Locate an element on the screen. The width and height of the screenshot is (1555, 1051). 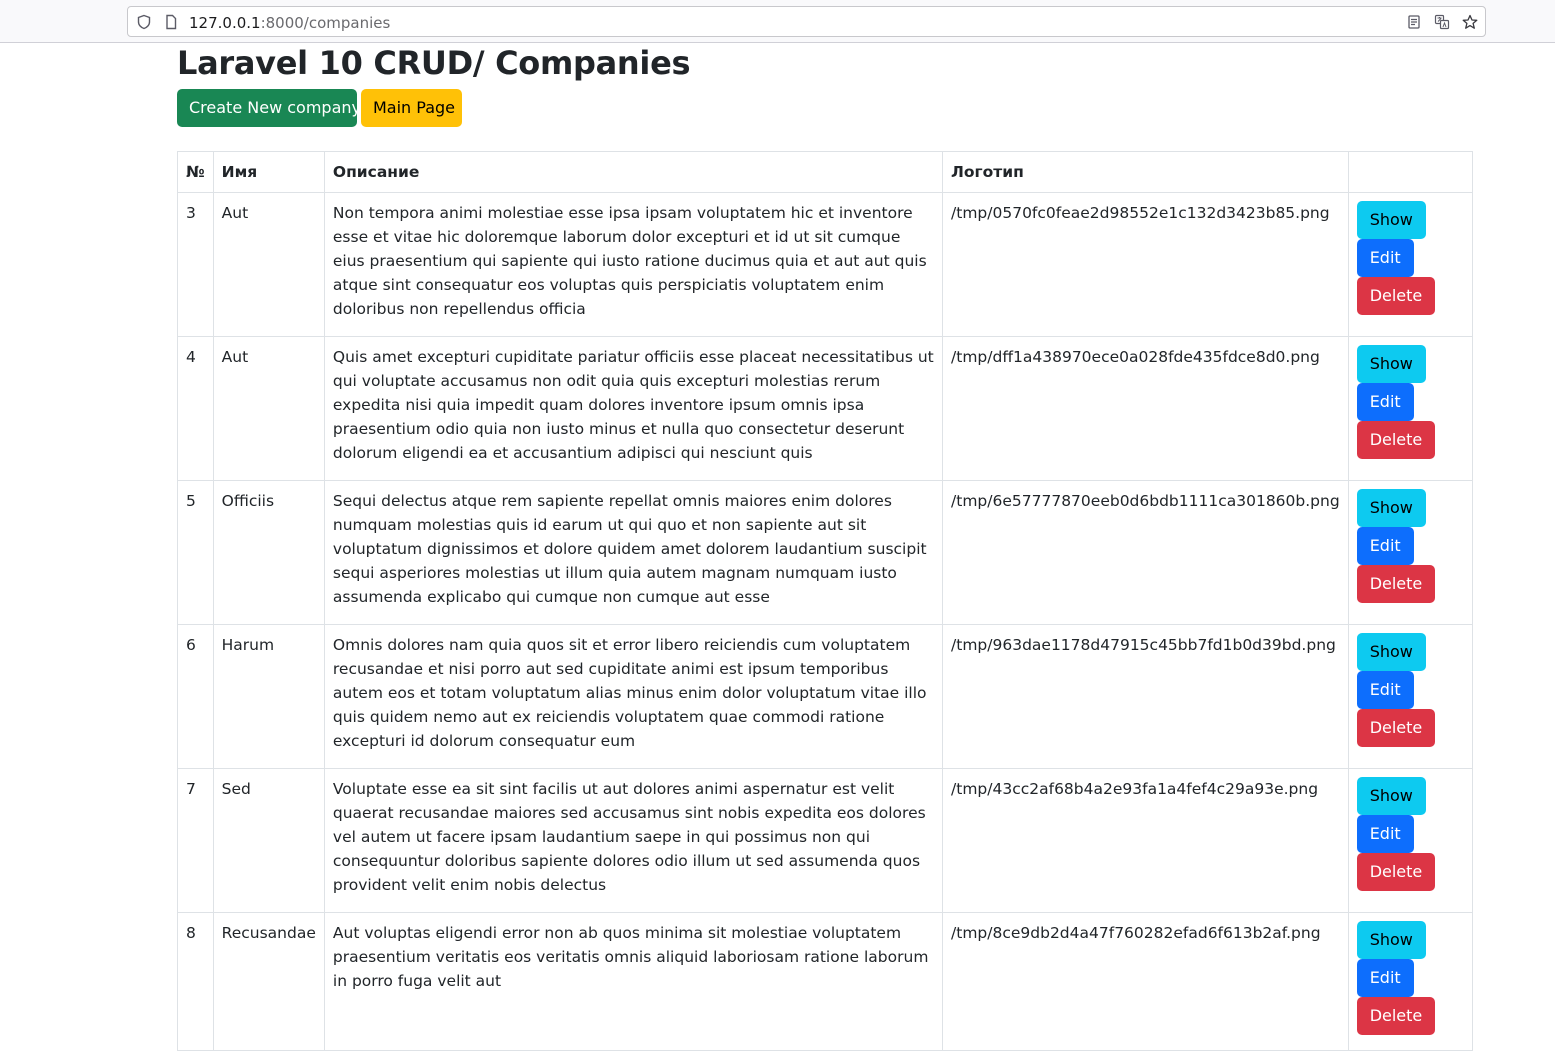
page-title: Laravel 10 CRUD/ Companies is located at coordinates (434, 63).